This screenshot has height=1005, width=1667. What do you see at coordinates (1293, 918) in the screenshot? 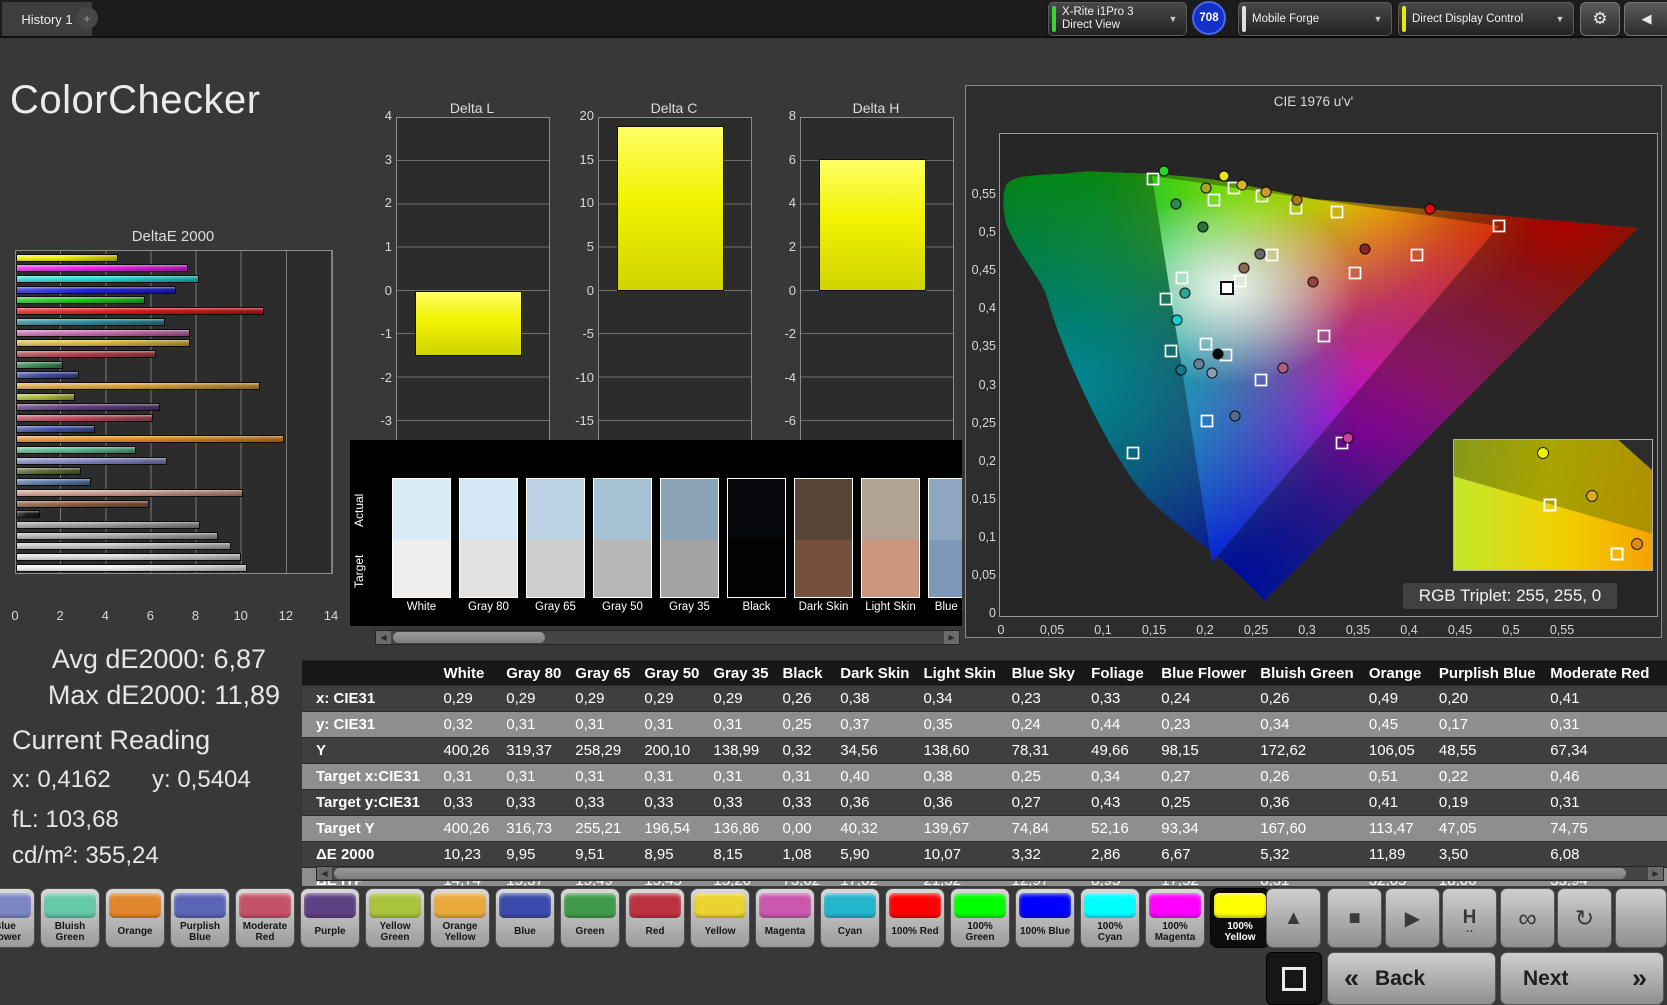
I see `collapse-up-button: ▲` at bounding box center [1293, 918].